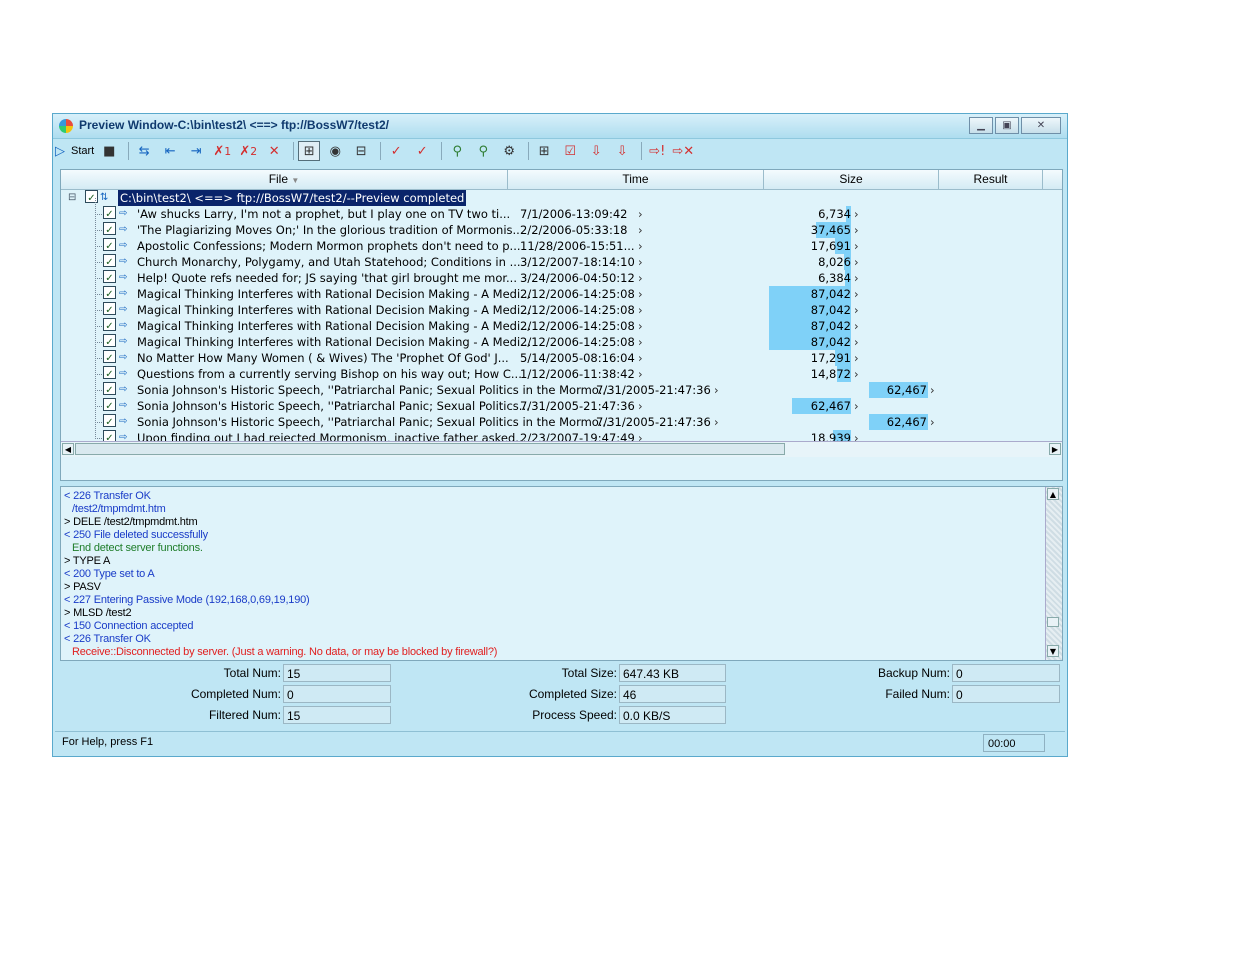 This screenshot has width=1243, height=961. Describe the element at coordinates (906, 422) in the screenshot. I see `file-size: 62,467` at that location.